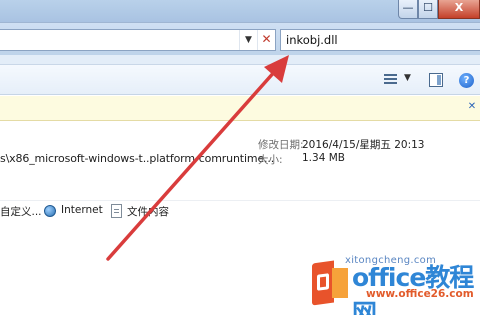 The width and height of the screenshot is (480, 315). Describe the element at coordinates (459, 9) in the screenshot. I see `close-window-button: X` at that location.